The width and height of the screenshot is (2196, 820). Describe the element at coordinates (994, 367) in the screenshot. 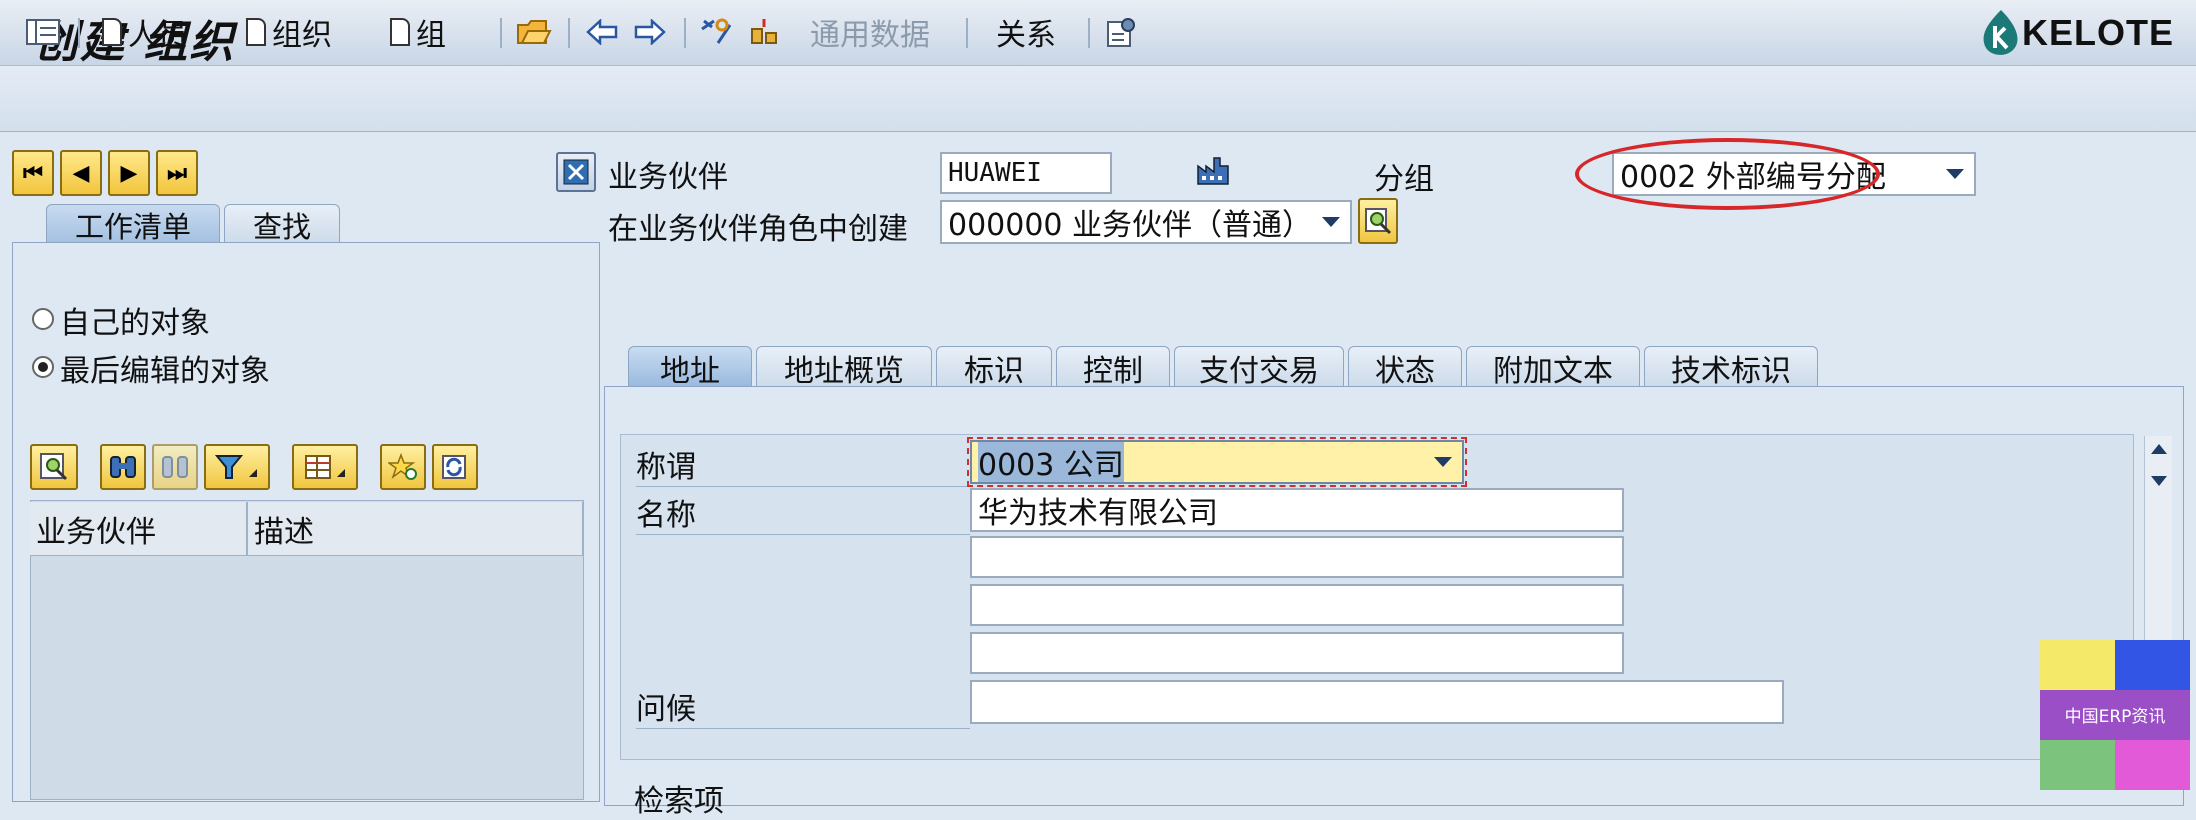

I see `tab-identification: 标识` at that location.